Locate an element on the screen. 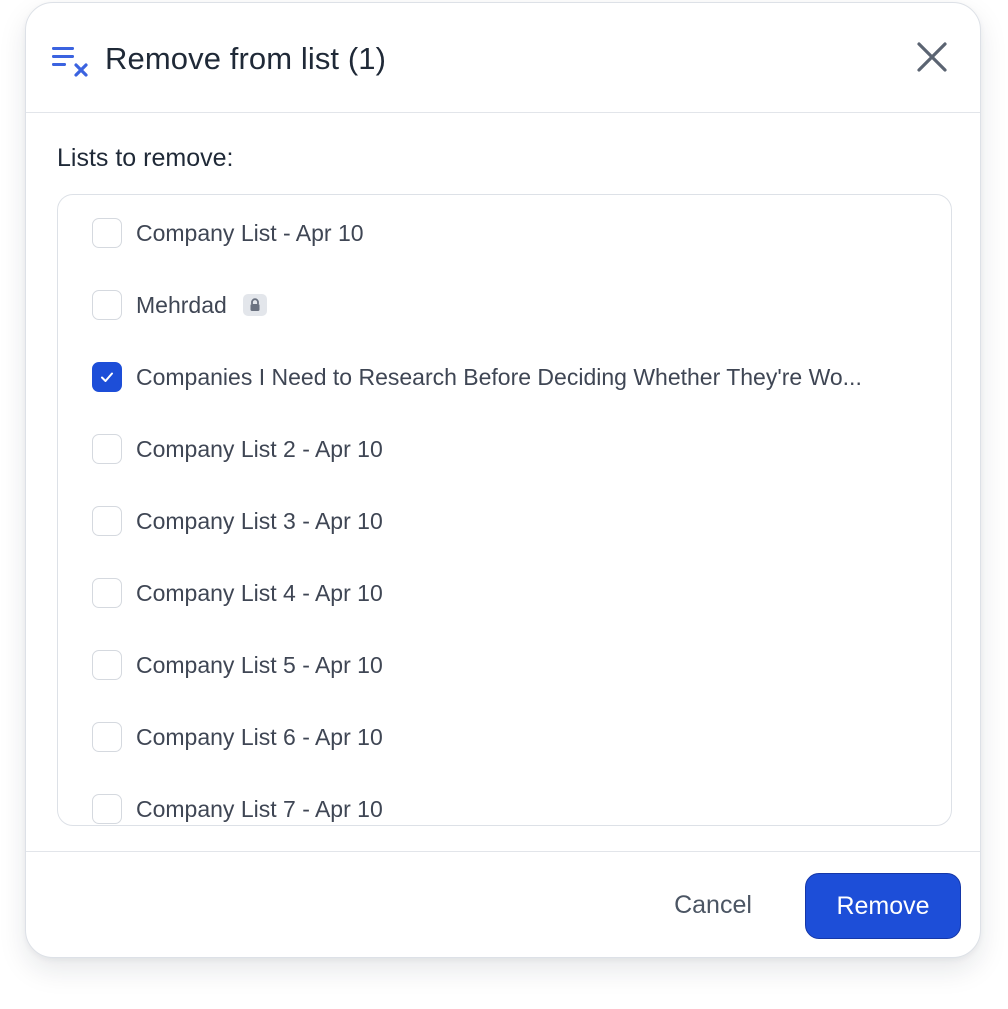  list-item: Company List - Apr 10 is located at coordinates (512, 233).